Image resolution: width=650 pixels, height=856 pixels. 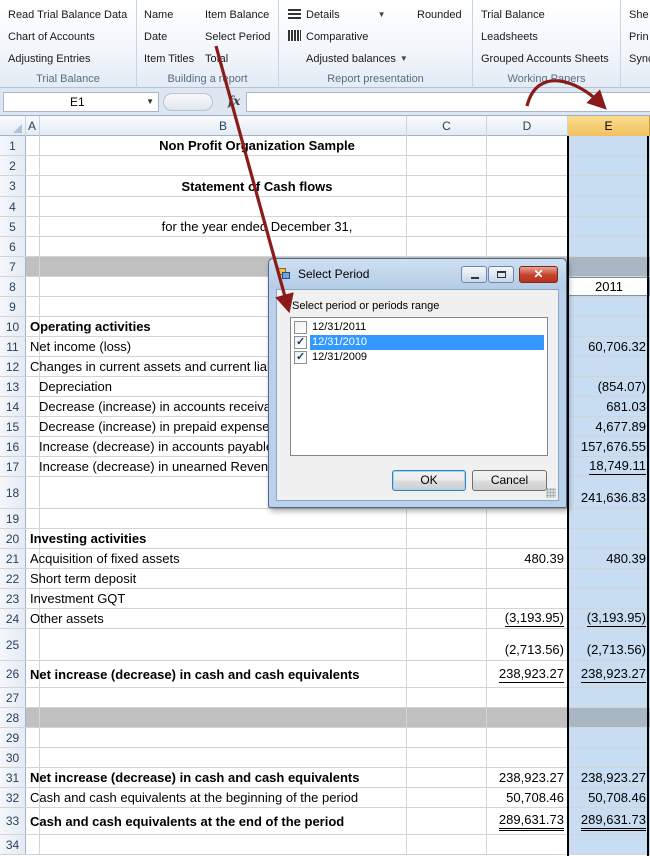 I want to click on cell-b: Investment GQT, so click(x=254, y=598).